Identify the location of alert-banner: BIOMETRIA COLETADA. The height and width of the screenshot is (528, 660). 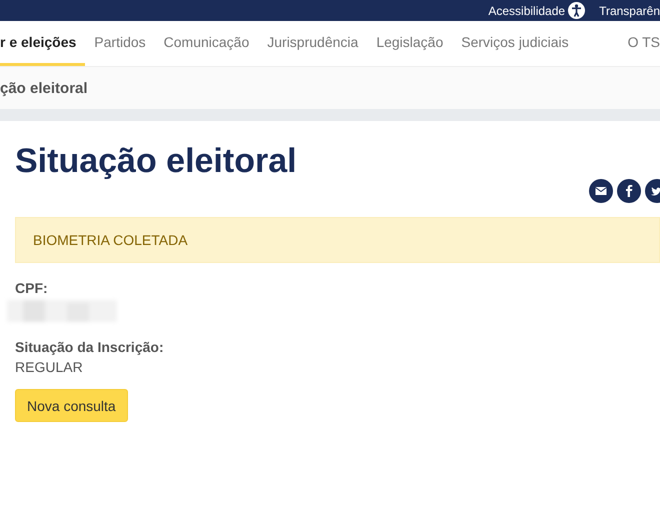
(337, 240).